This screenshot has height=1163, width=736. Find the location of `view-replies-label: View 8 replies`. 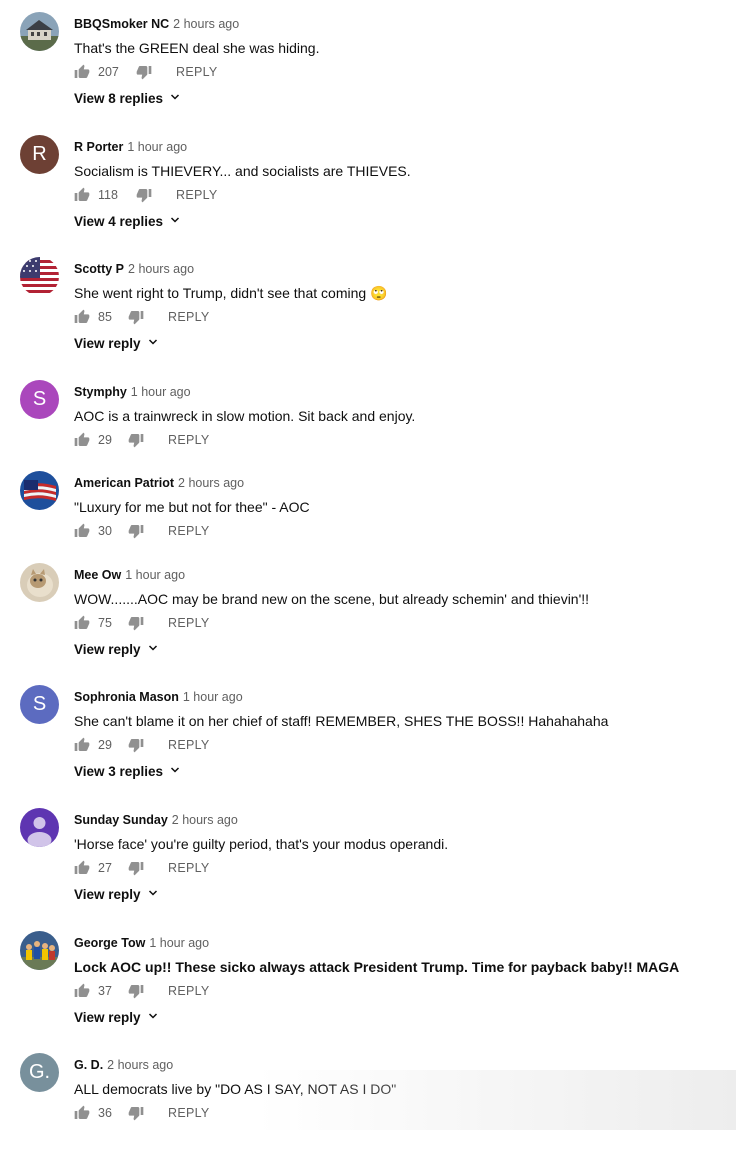

view-replies-label: View 8 replies is located at coordinates (119, 98).